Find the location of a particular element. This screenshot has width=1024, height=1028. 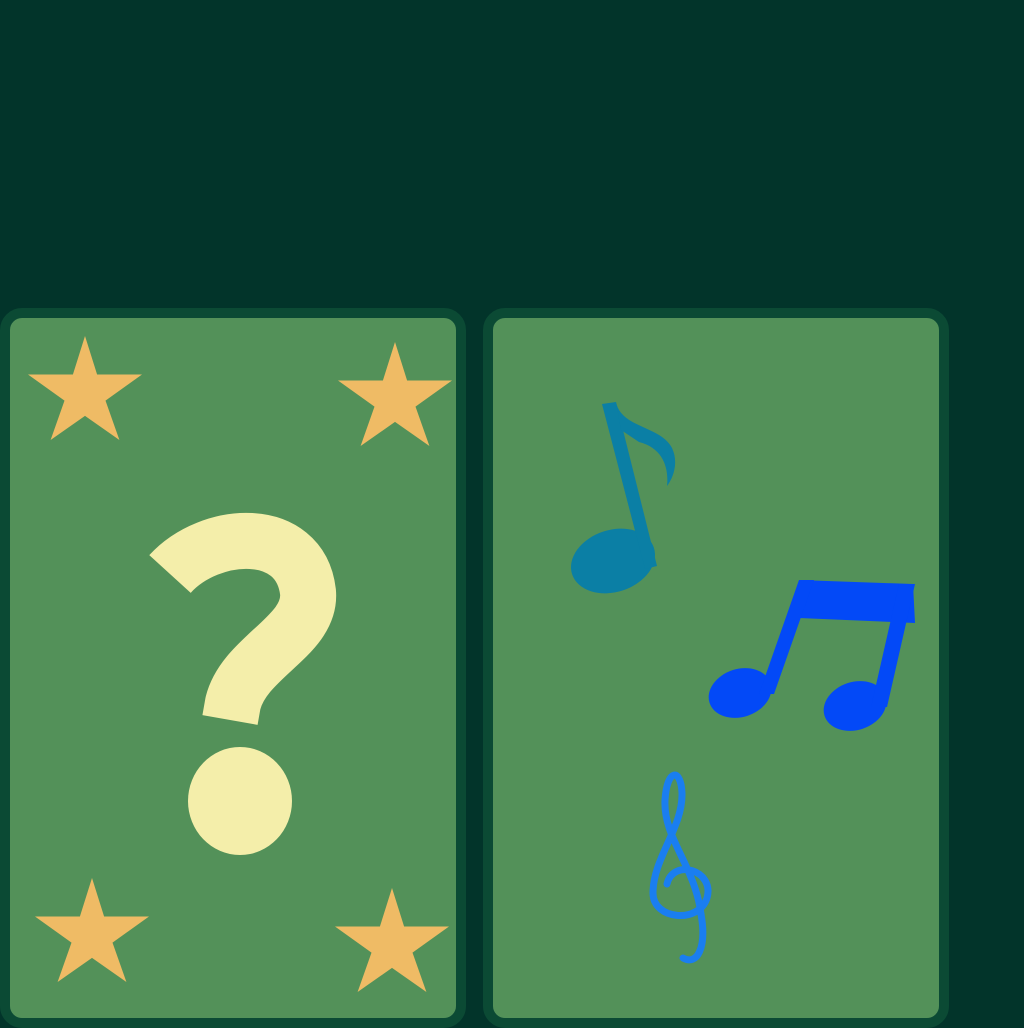

question-mark-icon is located at coordinates (242, 683).